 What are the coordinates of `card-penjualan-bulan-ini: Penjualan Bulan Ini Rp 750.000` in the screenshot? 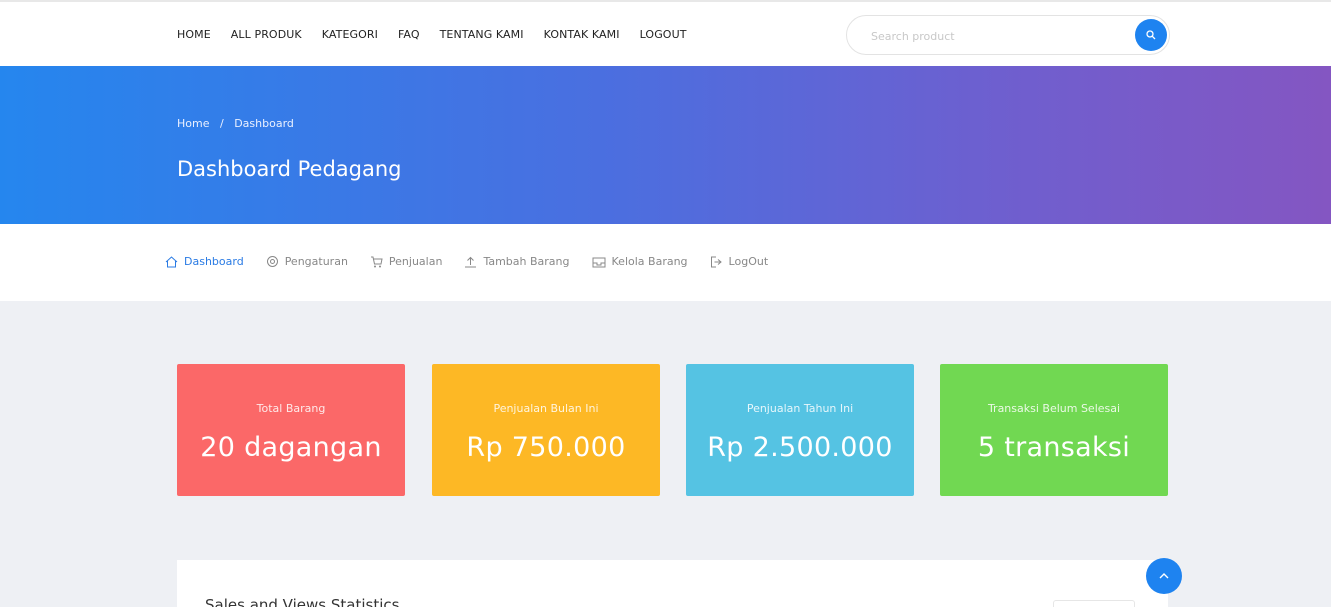 It's located at (546, 430).